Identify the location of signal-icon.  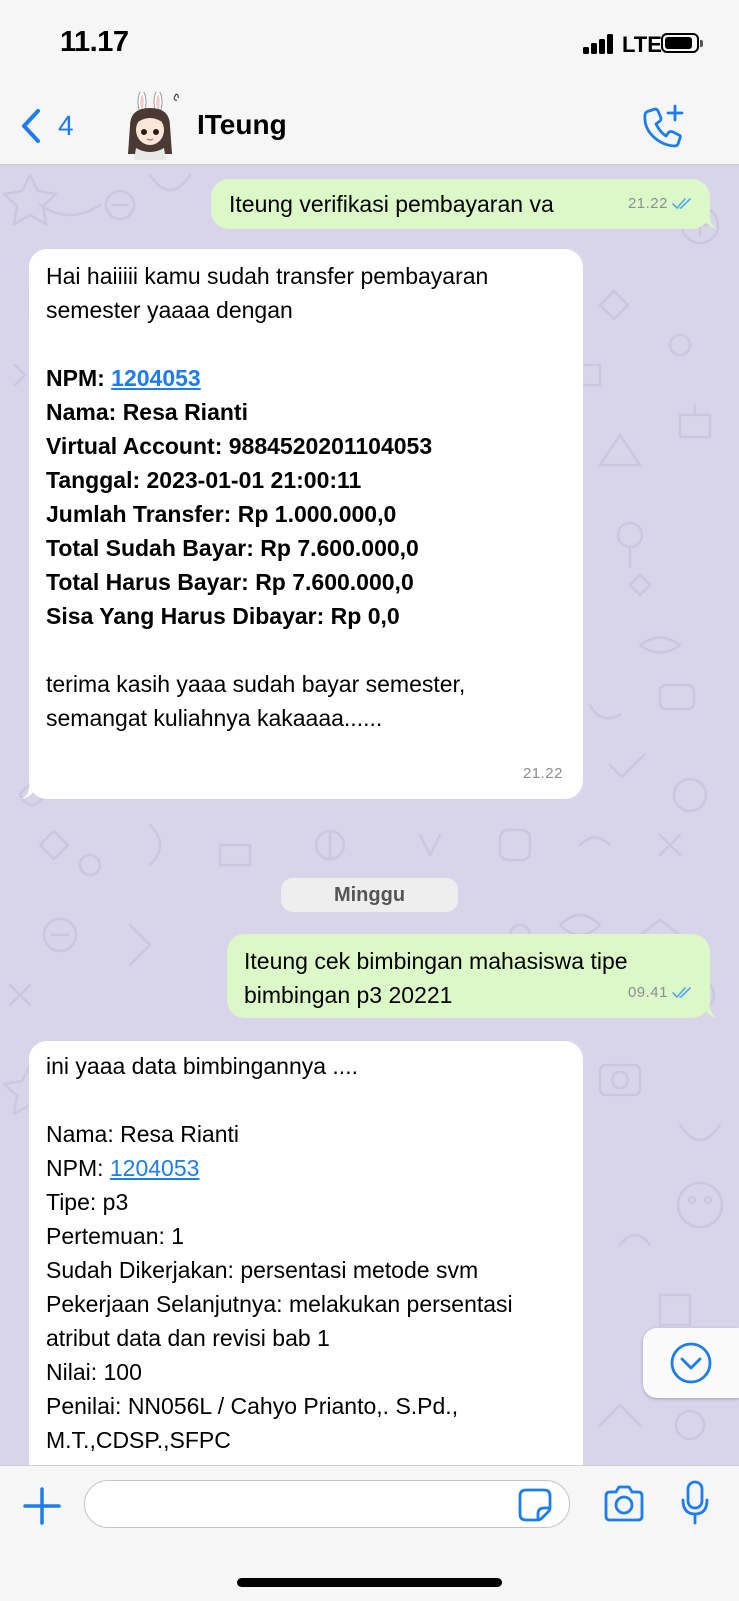
(598, 44).